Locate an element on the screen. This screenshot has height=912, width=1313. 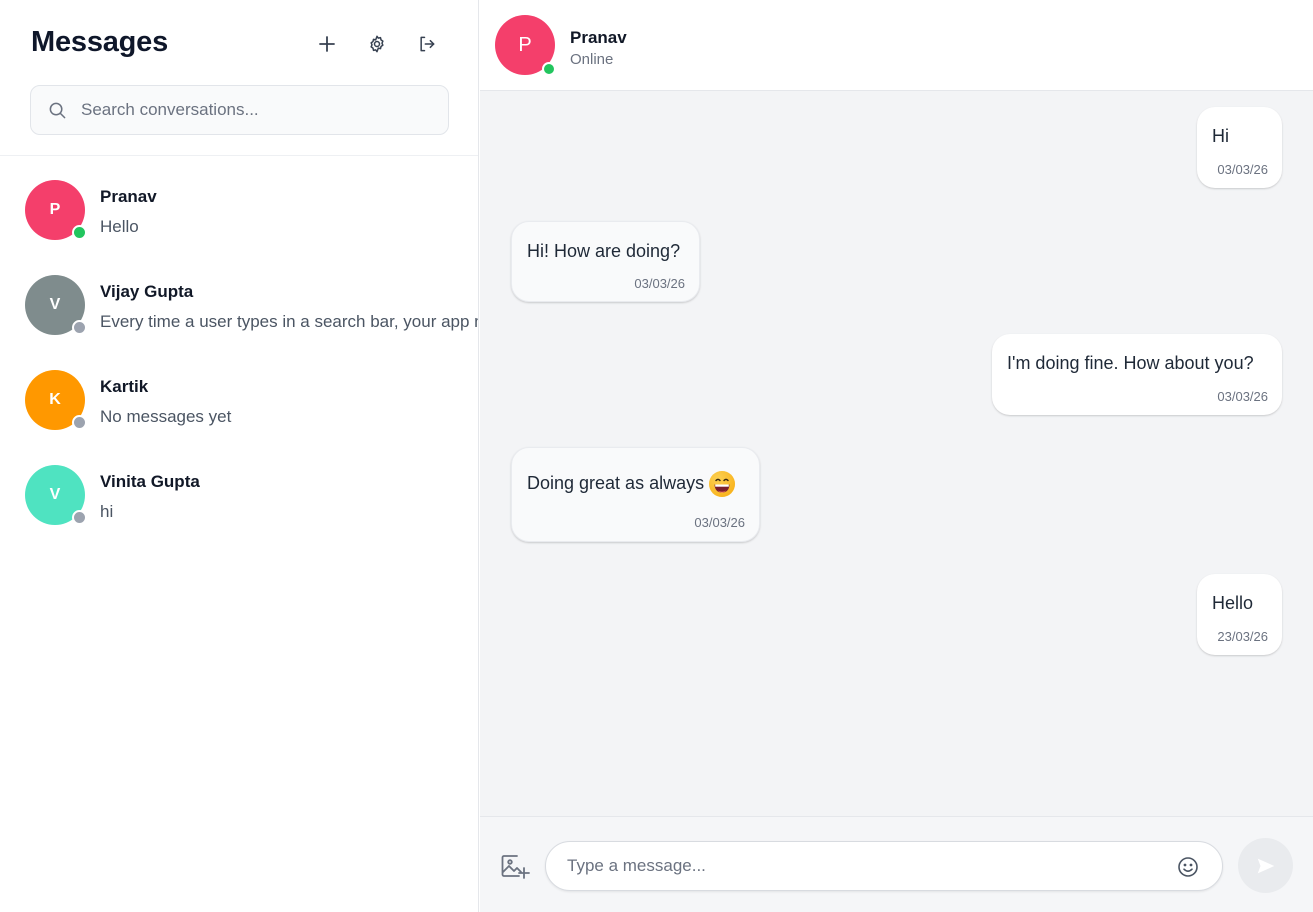
conversation-preview: No messages yet is located at coordinates (166, 416).